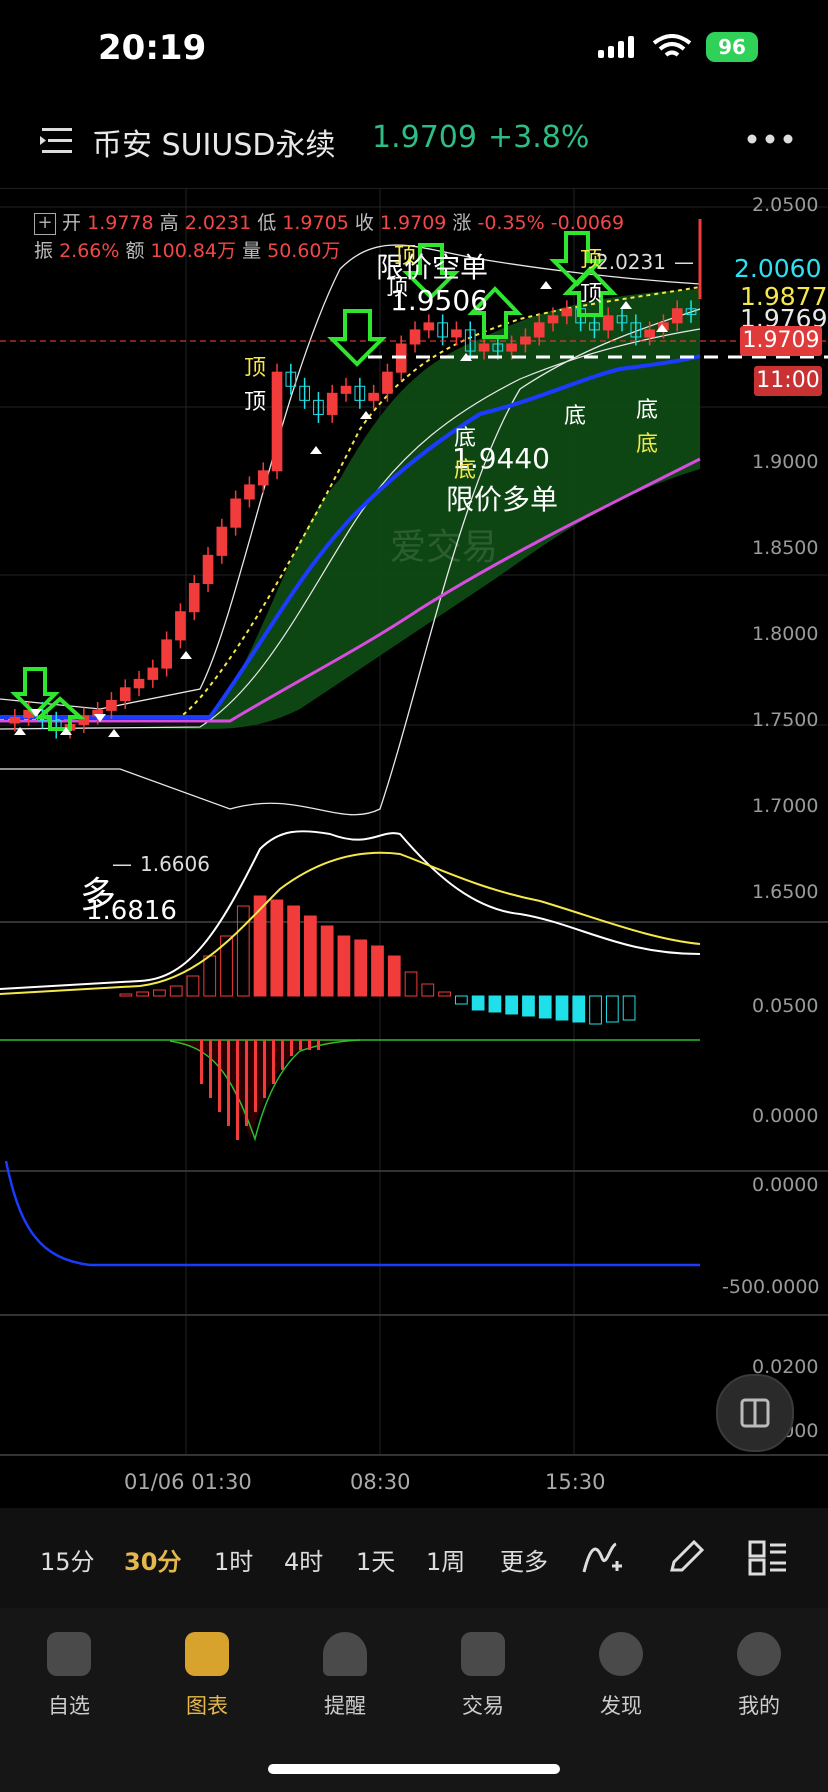  What do you see at coordinates (414, 48) in the screenshot?
I see `status-bar: 20:19 96` at bounding box center [414, 48].